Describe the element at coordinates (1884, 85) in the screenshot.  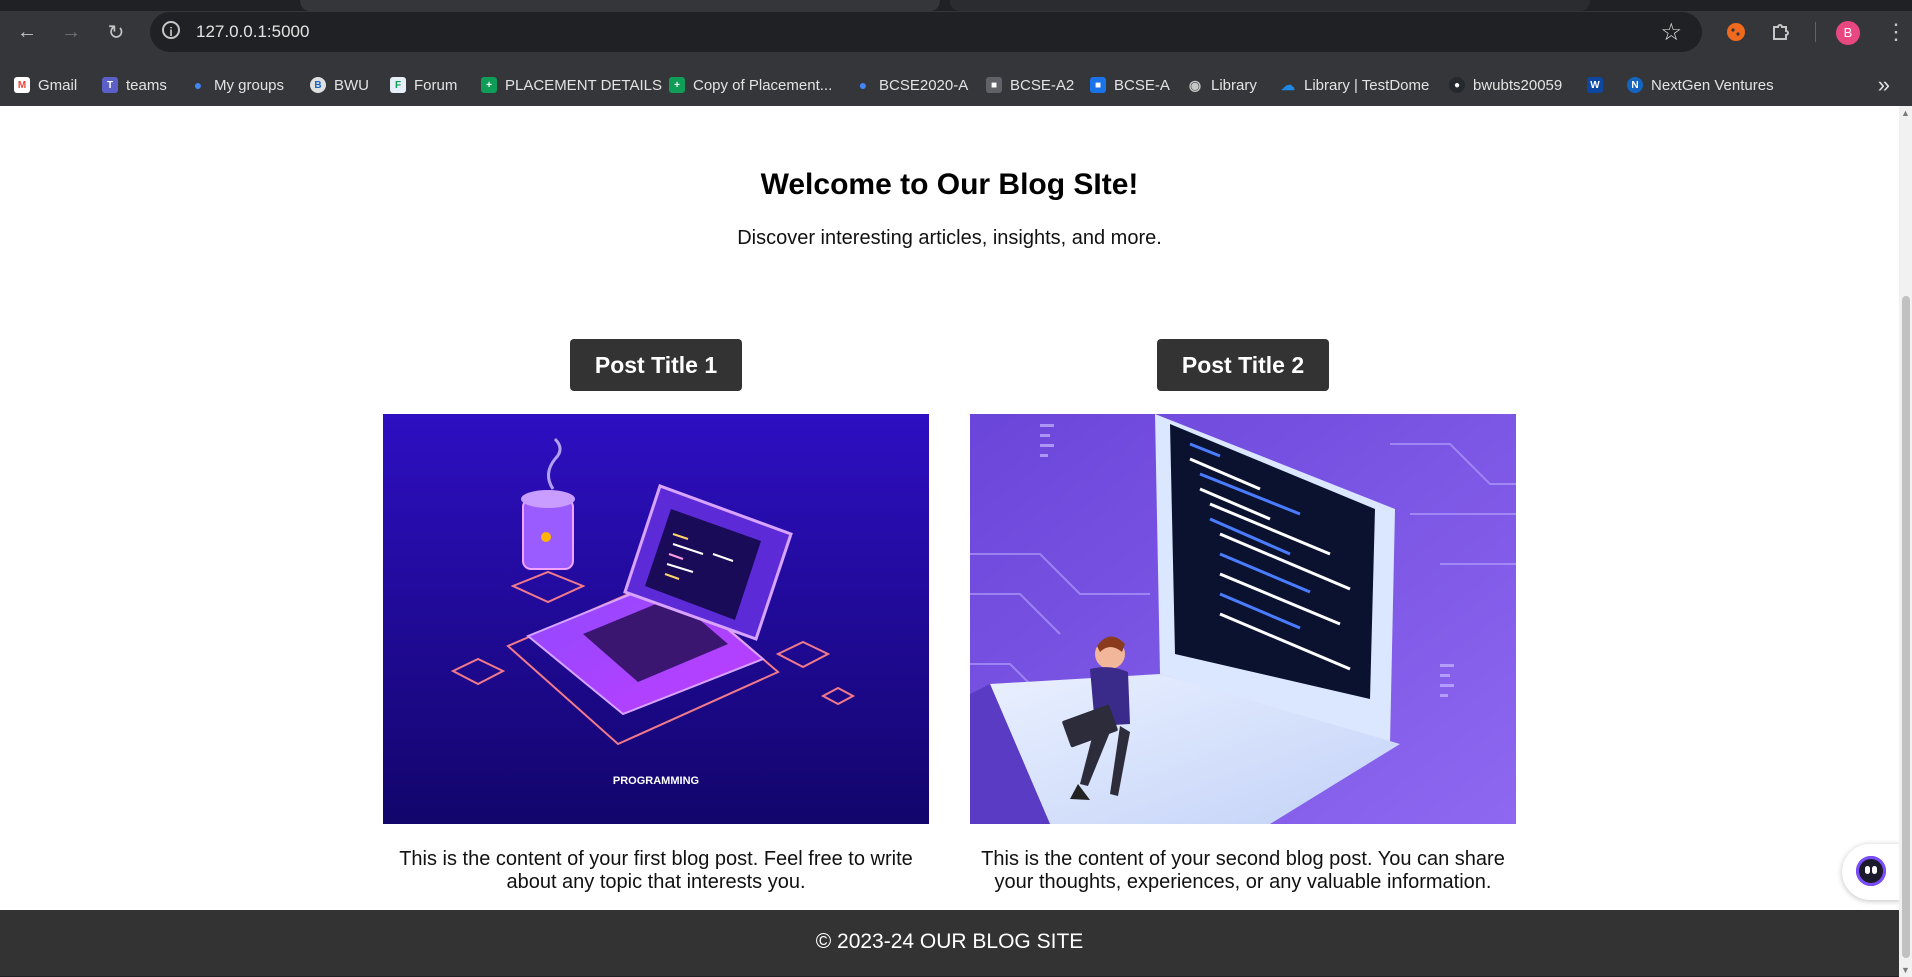
I see `bookmarks-overflow-icon: »` at that location.